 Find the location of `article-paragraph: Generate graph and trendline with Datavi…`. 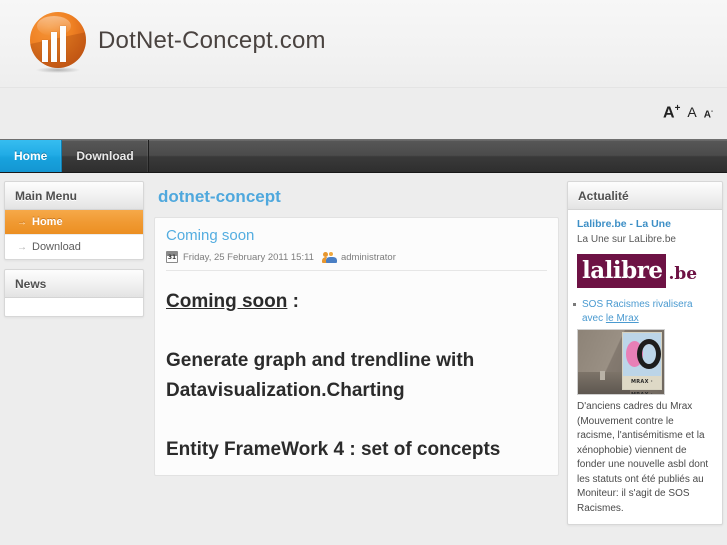

article-paragraph: Generate graph and trendline with Datavi… is located at coordinates (320, 375).